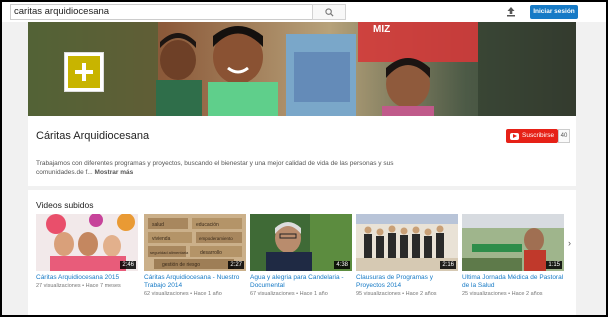 Image resolution: width=608 pixels, height=317 pixels. I want to click on video-title: Clausuras de Programas y Proyectos 2014, so click(407, 282).